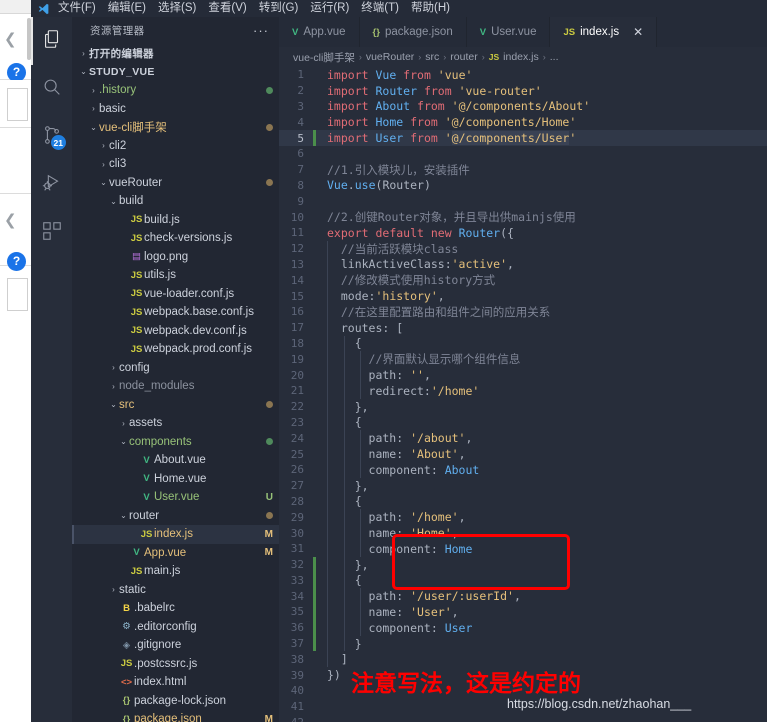  What do you see at coordinates (175, 460) in the screenshot?
I see `tree-item-About.vue: V About.vue` at bounding box center [175, 460].